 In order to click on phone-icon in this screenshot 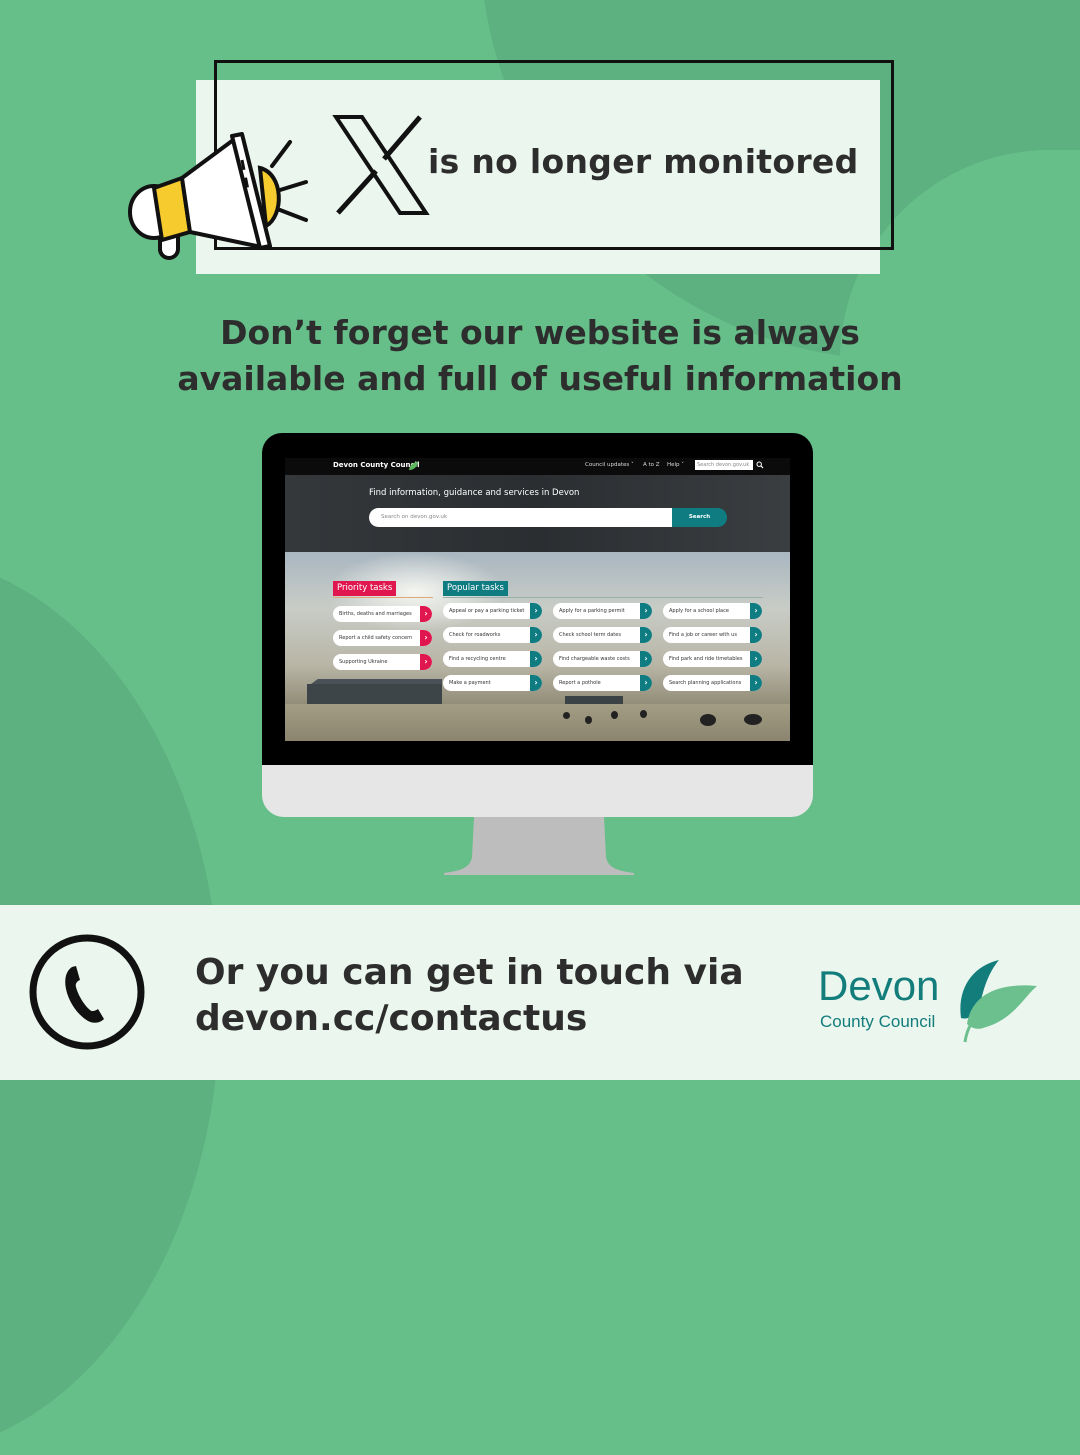, I will do `click(87, 992)`.